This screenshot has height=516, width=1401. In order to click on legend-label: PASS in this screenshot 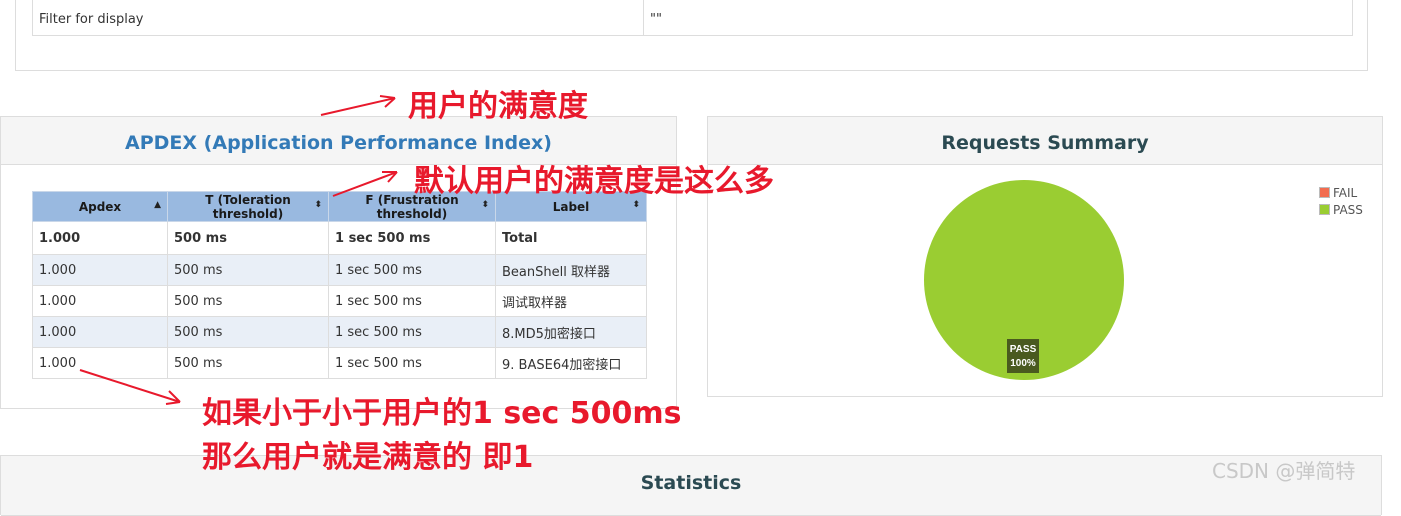, I will do `click(1348, 210)`.